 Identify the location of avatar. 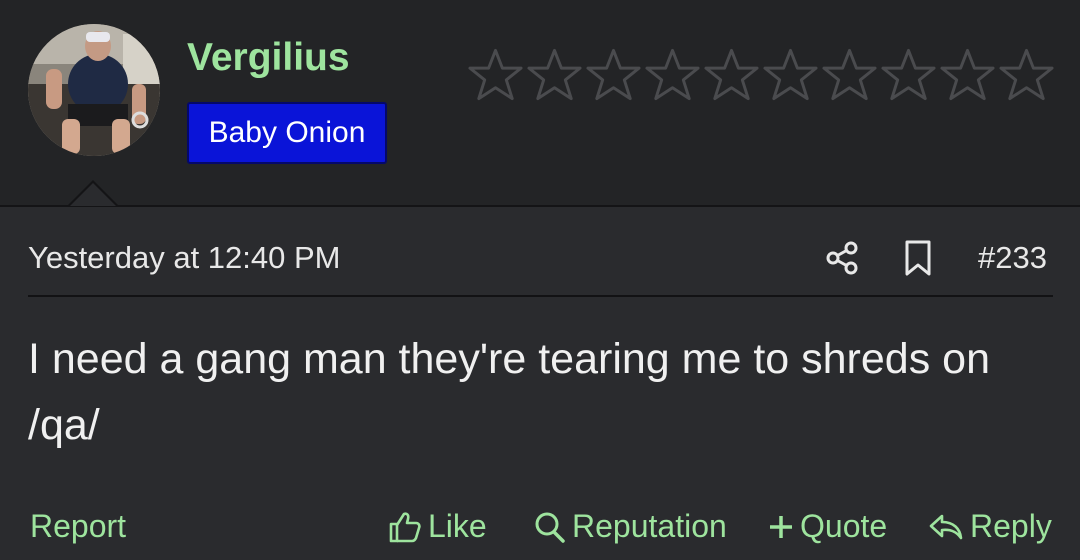
(94, 90).